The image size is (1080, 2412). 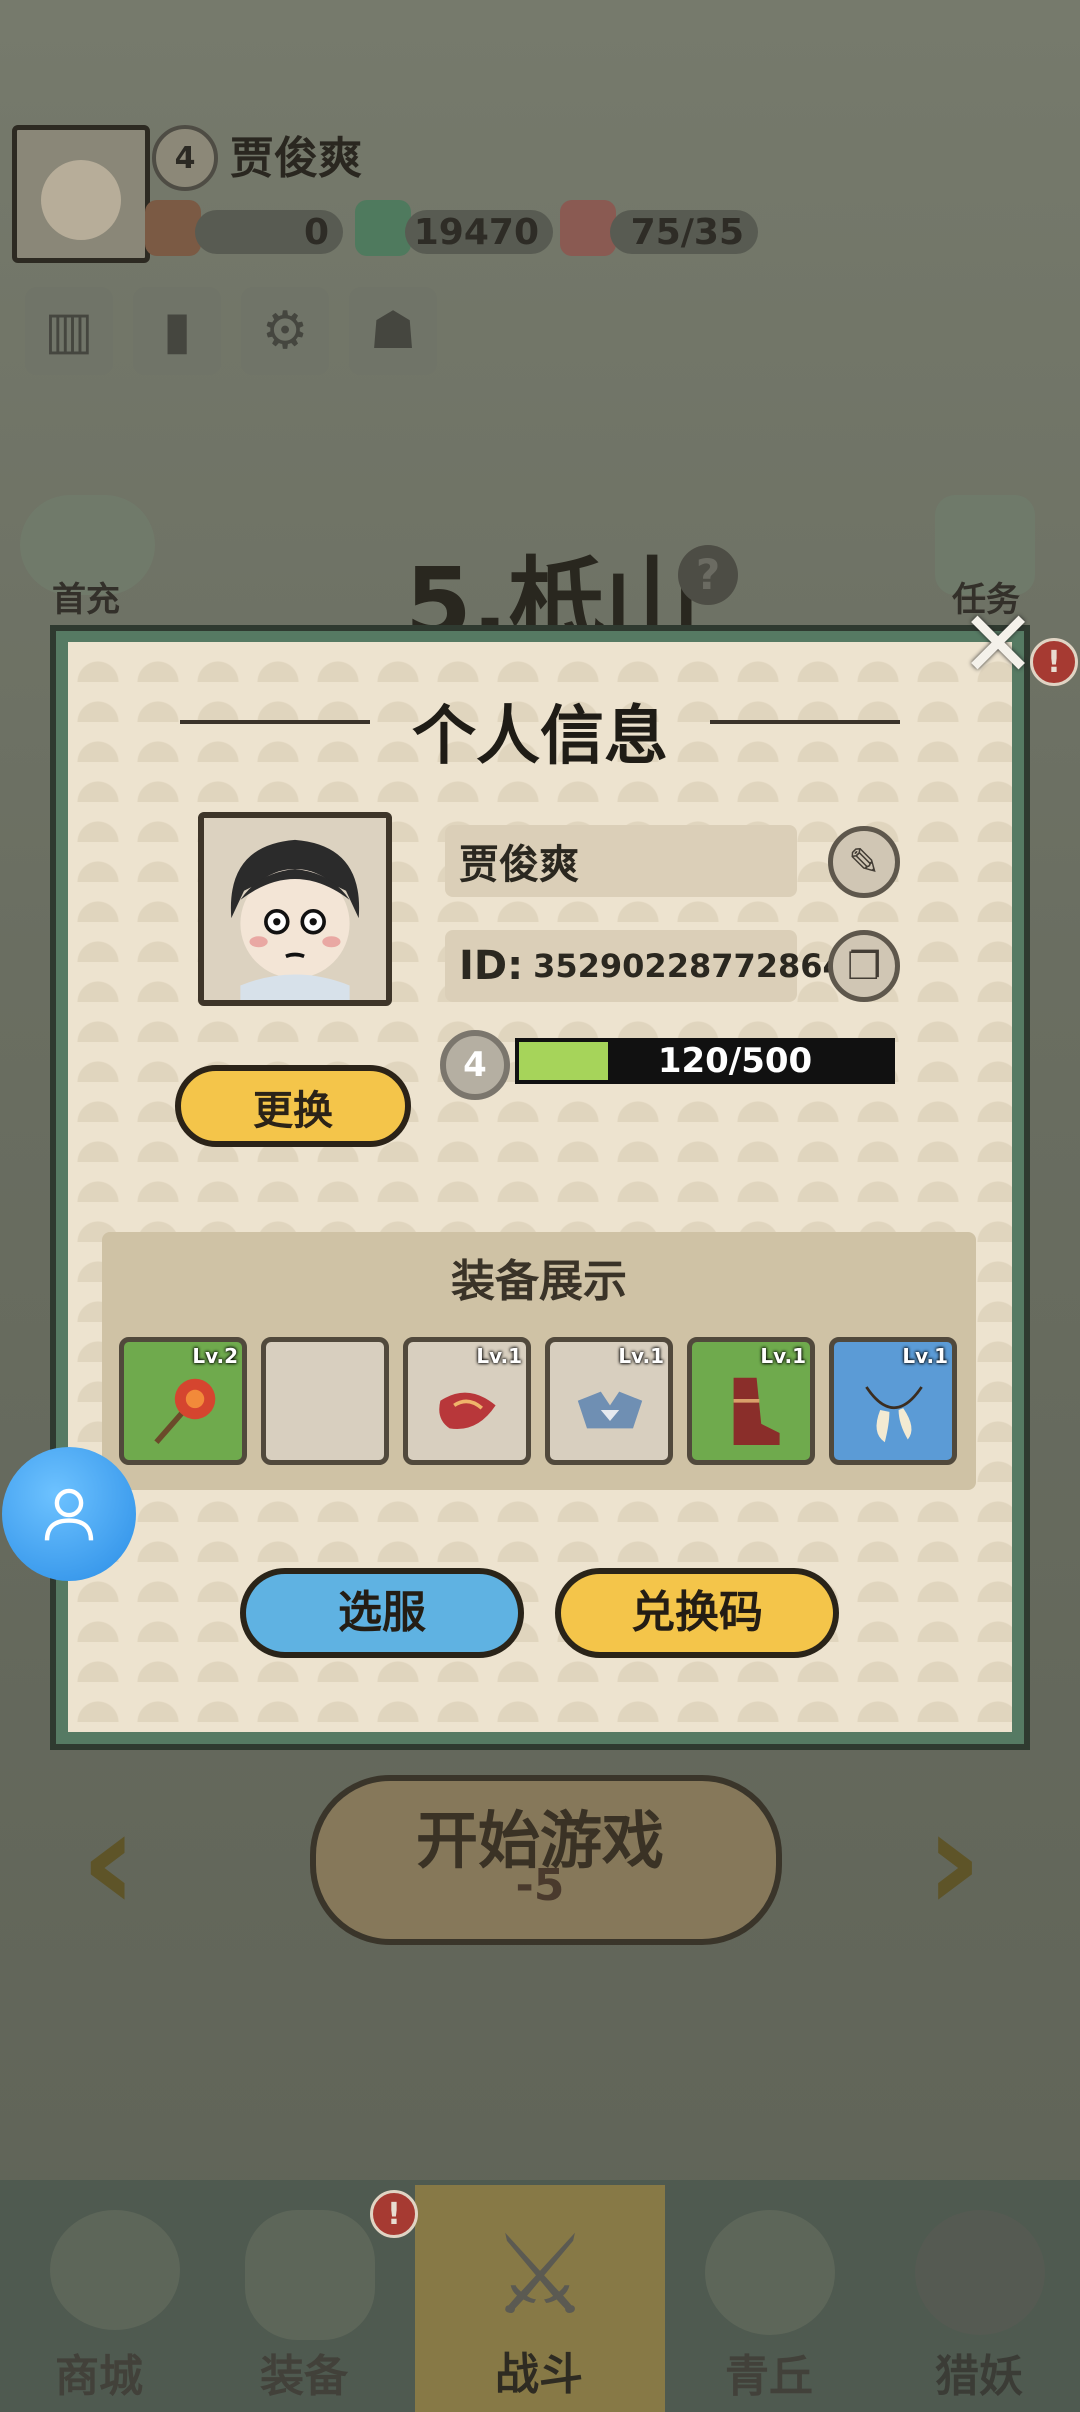 I want to click on tab-battle: ⚔ 战斗, so click(x=540, y=2301).